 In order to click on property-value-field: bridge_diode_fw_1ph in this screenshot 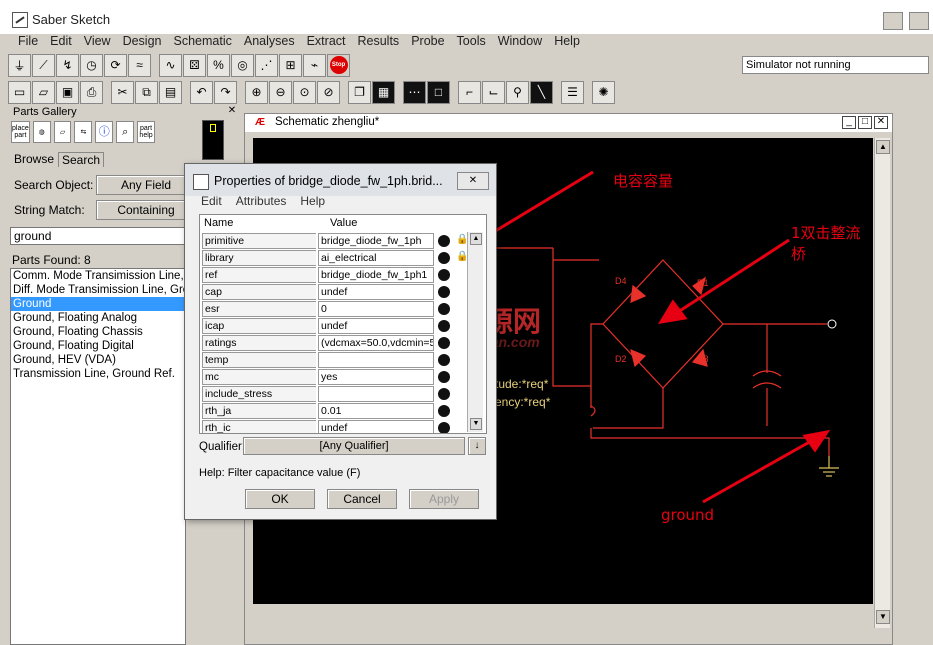, I will do `click(376, 241)`.